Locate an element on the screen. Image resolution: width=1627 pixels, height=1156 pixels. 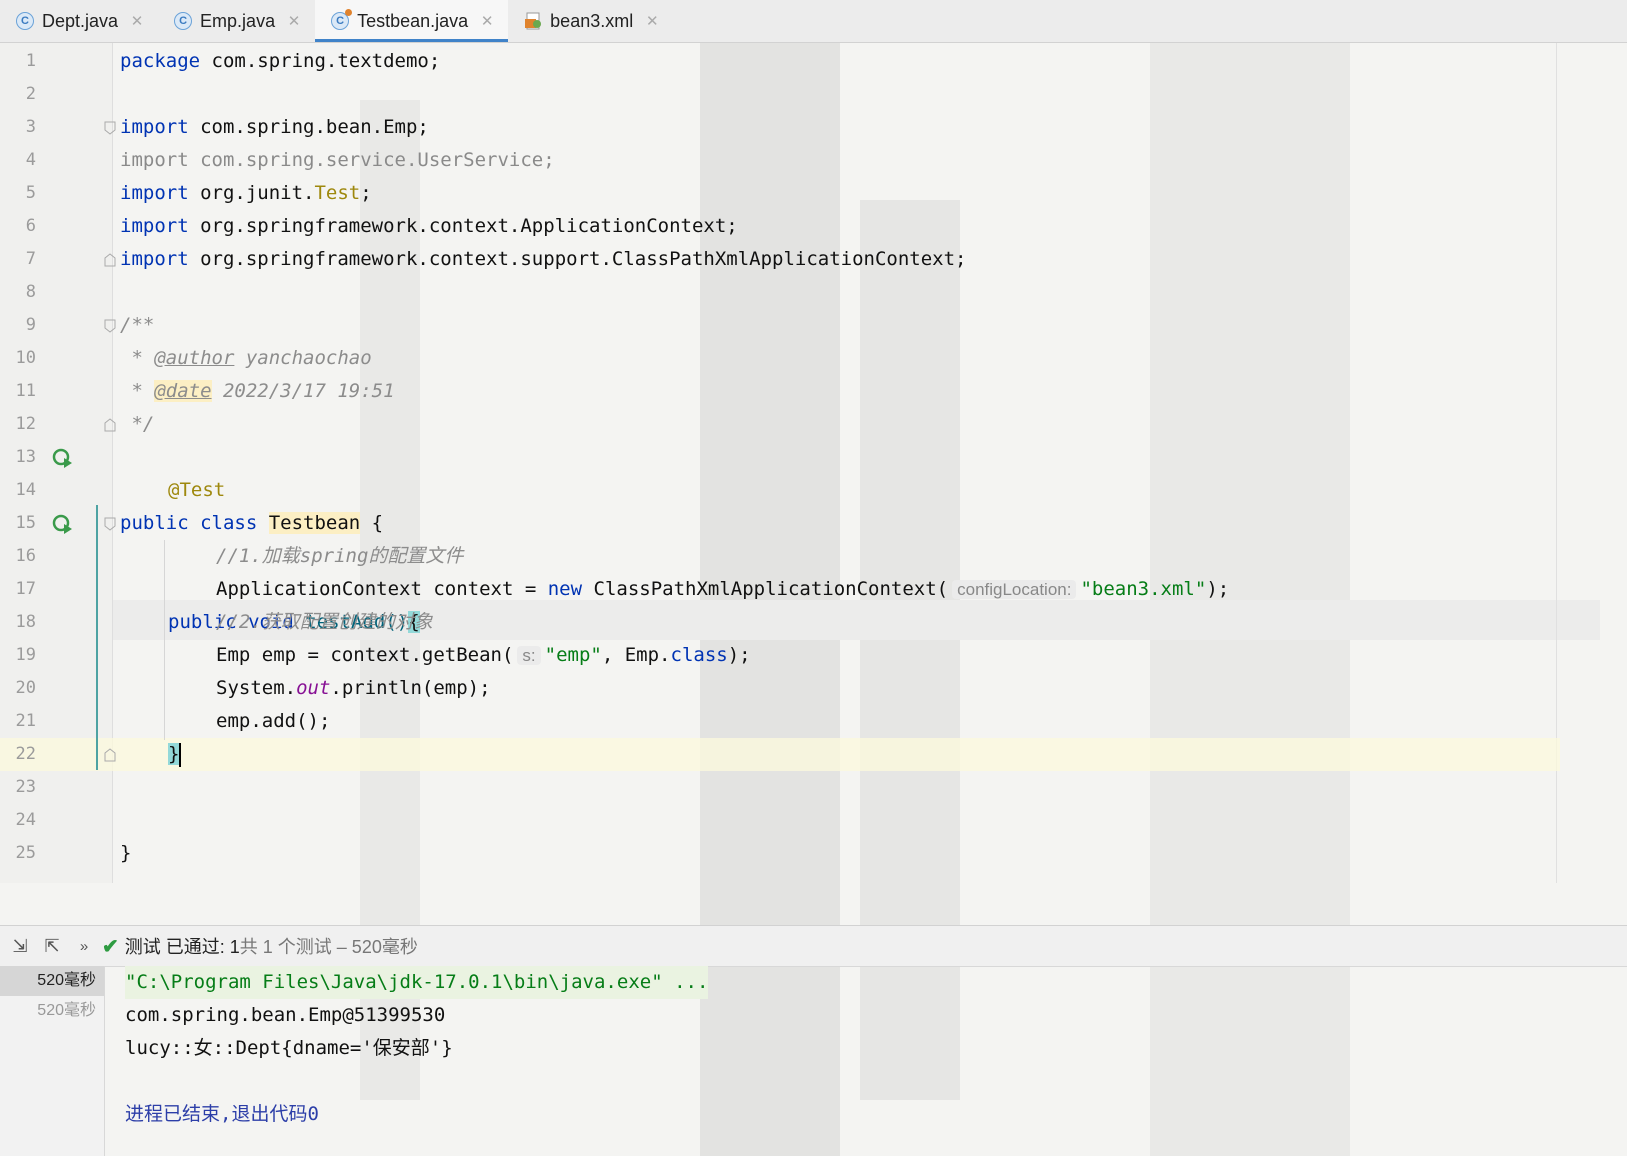
console-output-line: lucy::女::Dept{dname='保安部'} is located at coordinates (289, 1048).